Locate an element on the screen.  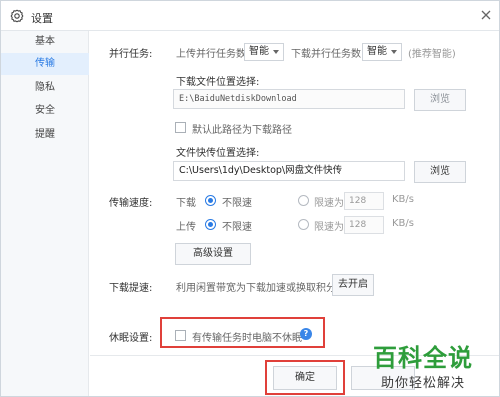
speed-section-label: 传输速度: is located at coordinates (131, 203).